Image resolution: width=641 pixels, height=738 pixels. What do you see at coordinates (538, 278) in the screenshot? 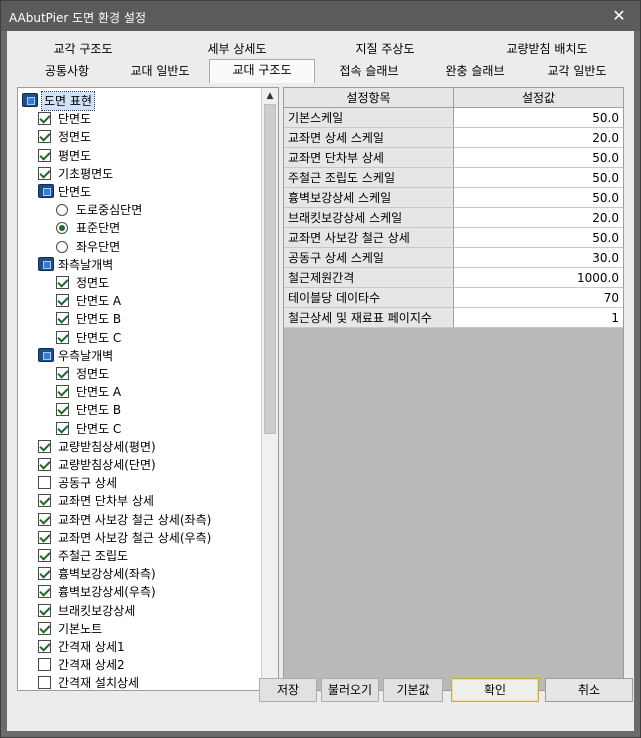
I see `setting-value: 1000.0` at bounding box center [538, 278].